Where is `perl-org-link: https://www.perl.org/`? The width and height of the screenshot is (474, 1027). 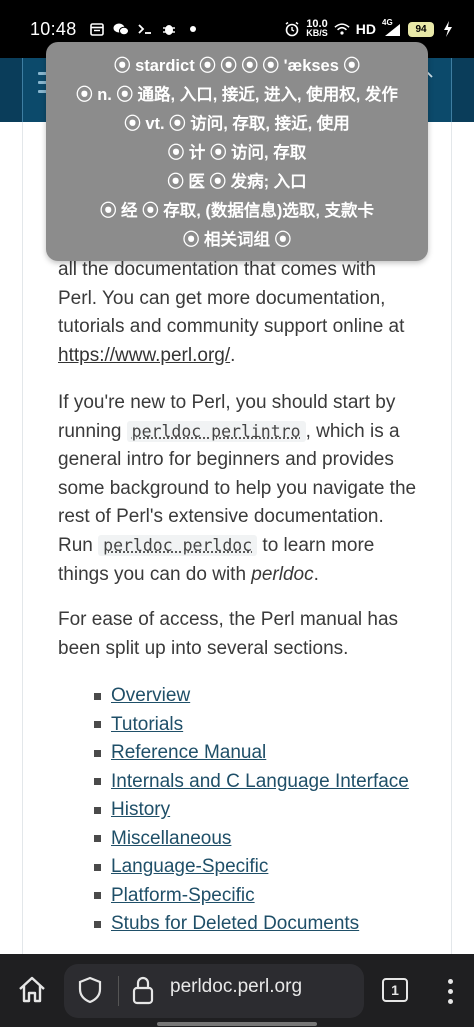 perl-org-link: https://www.perl.org/ is located at coordinates (144, 355).